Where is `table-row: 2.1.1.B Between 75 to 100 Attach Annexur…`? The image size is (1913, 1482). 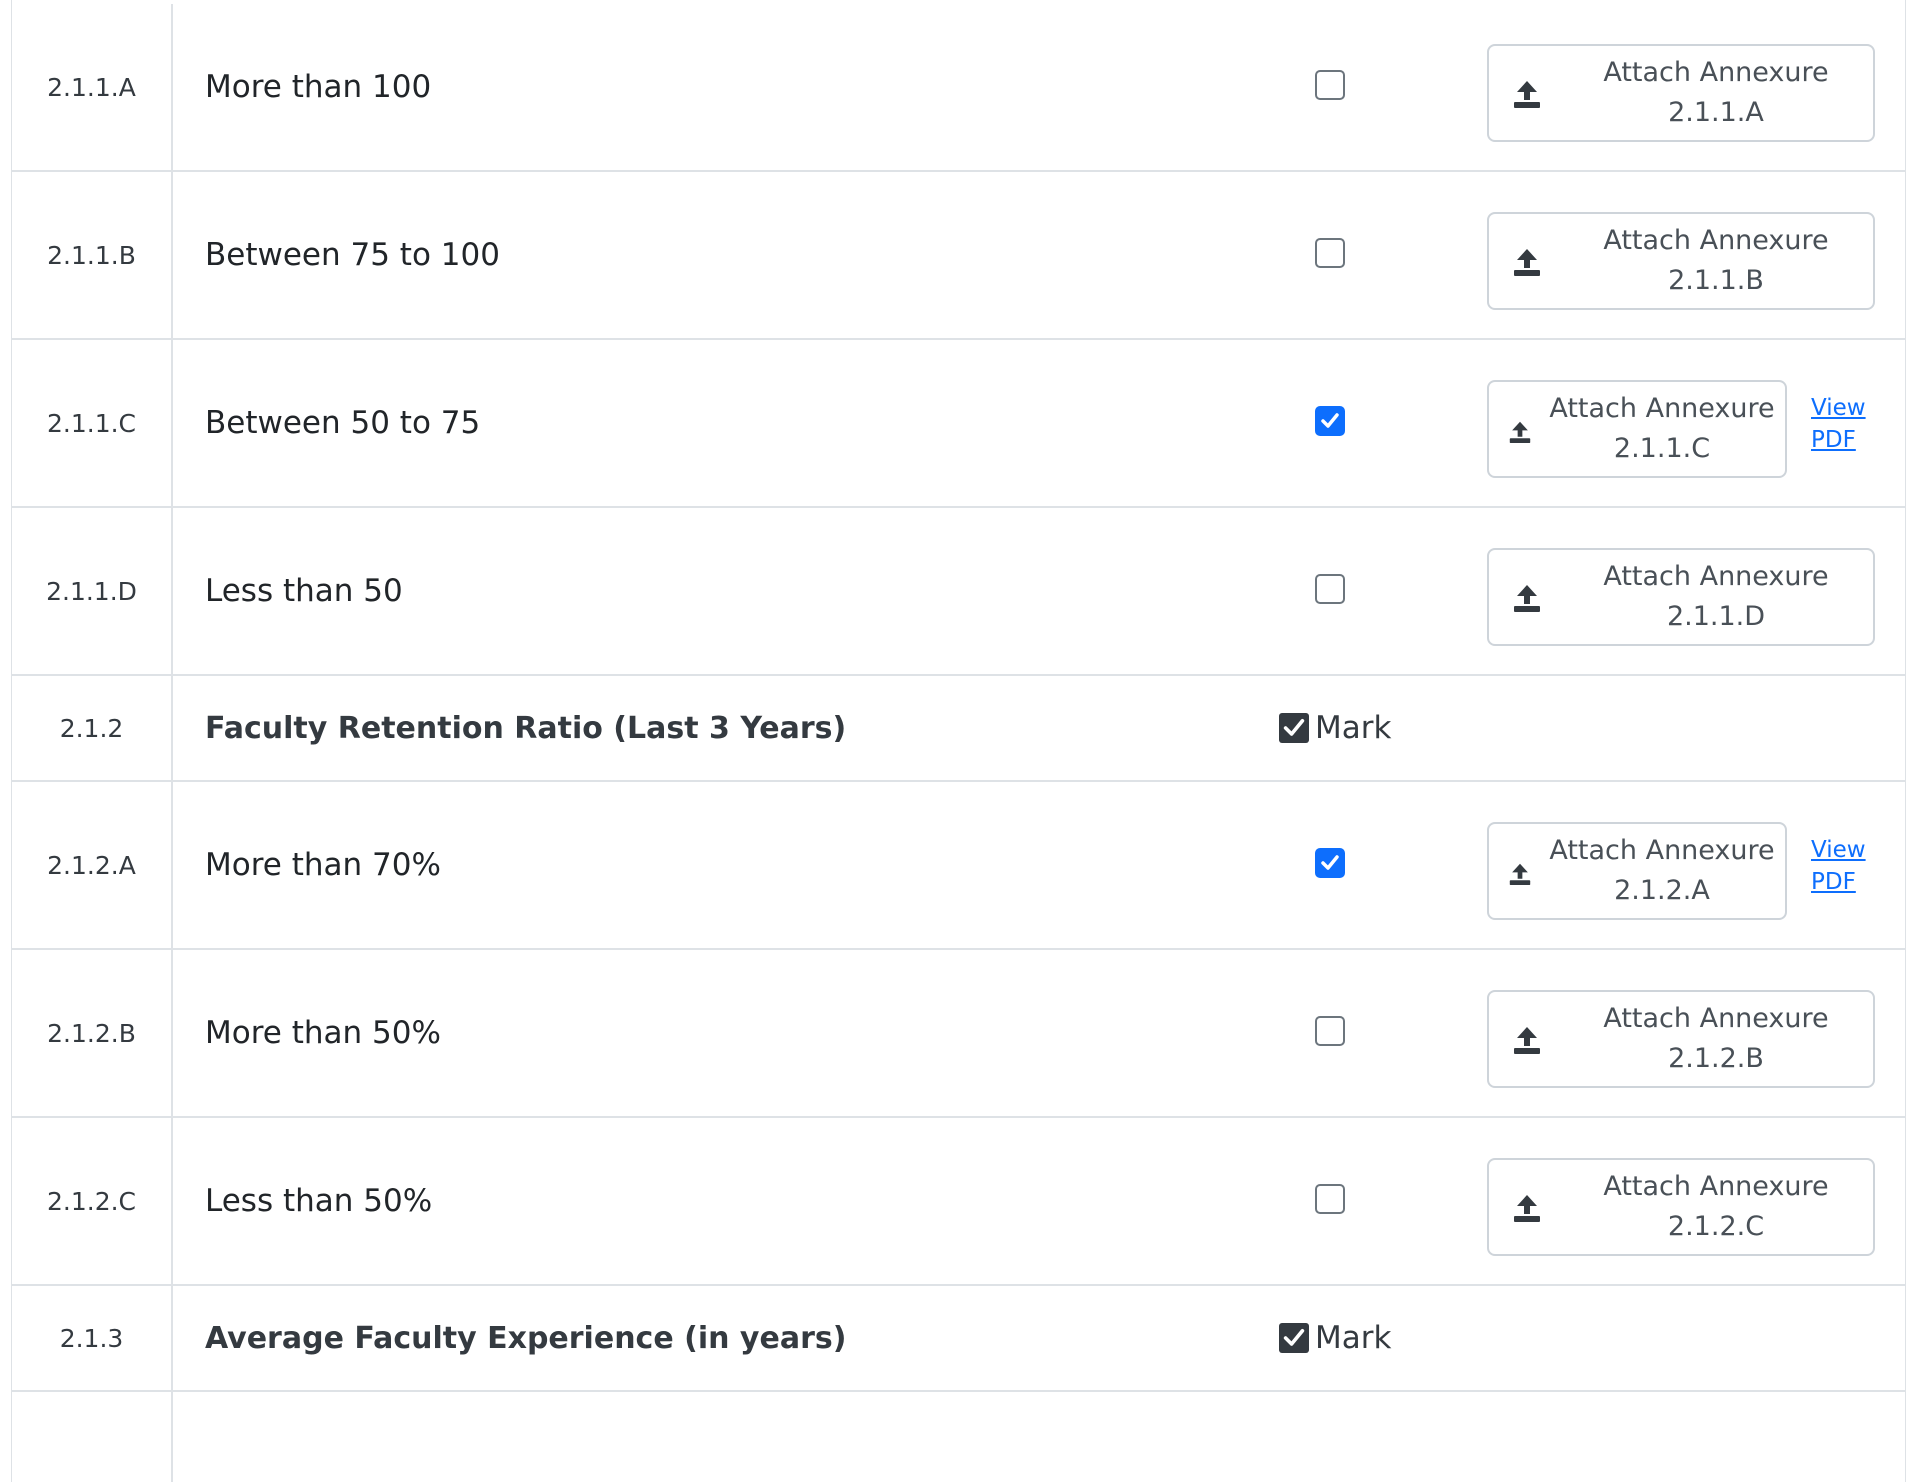
table-row: 2.1.1.B Between 75 to 100 Attach Annexur… is located at coordinates (958, 256).